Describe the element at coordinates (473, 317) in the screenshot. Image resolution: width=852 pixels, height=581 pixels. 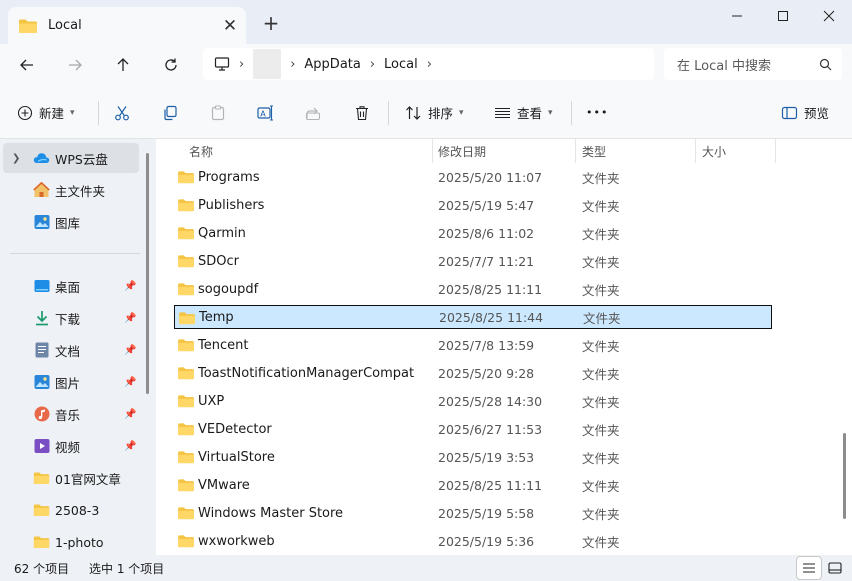
I see `file-row: Temp 2025/8/25 11:44 文件夹` at that location.